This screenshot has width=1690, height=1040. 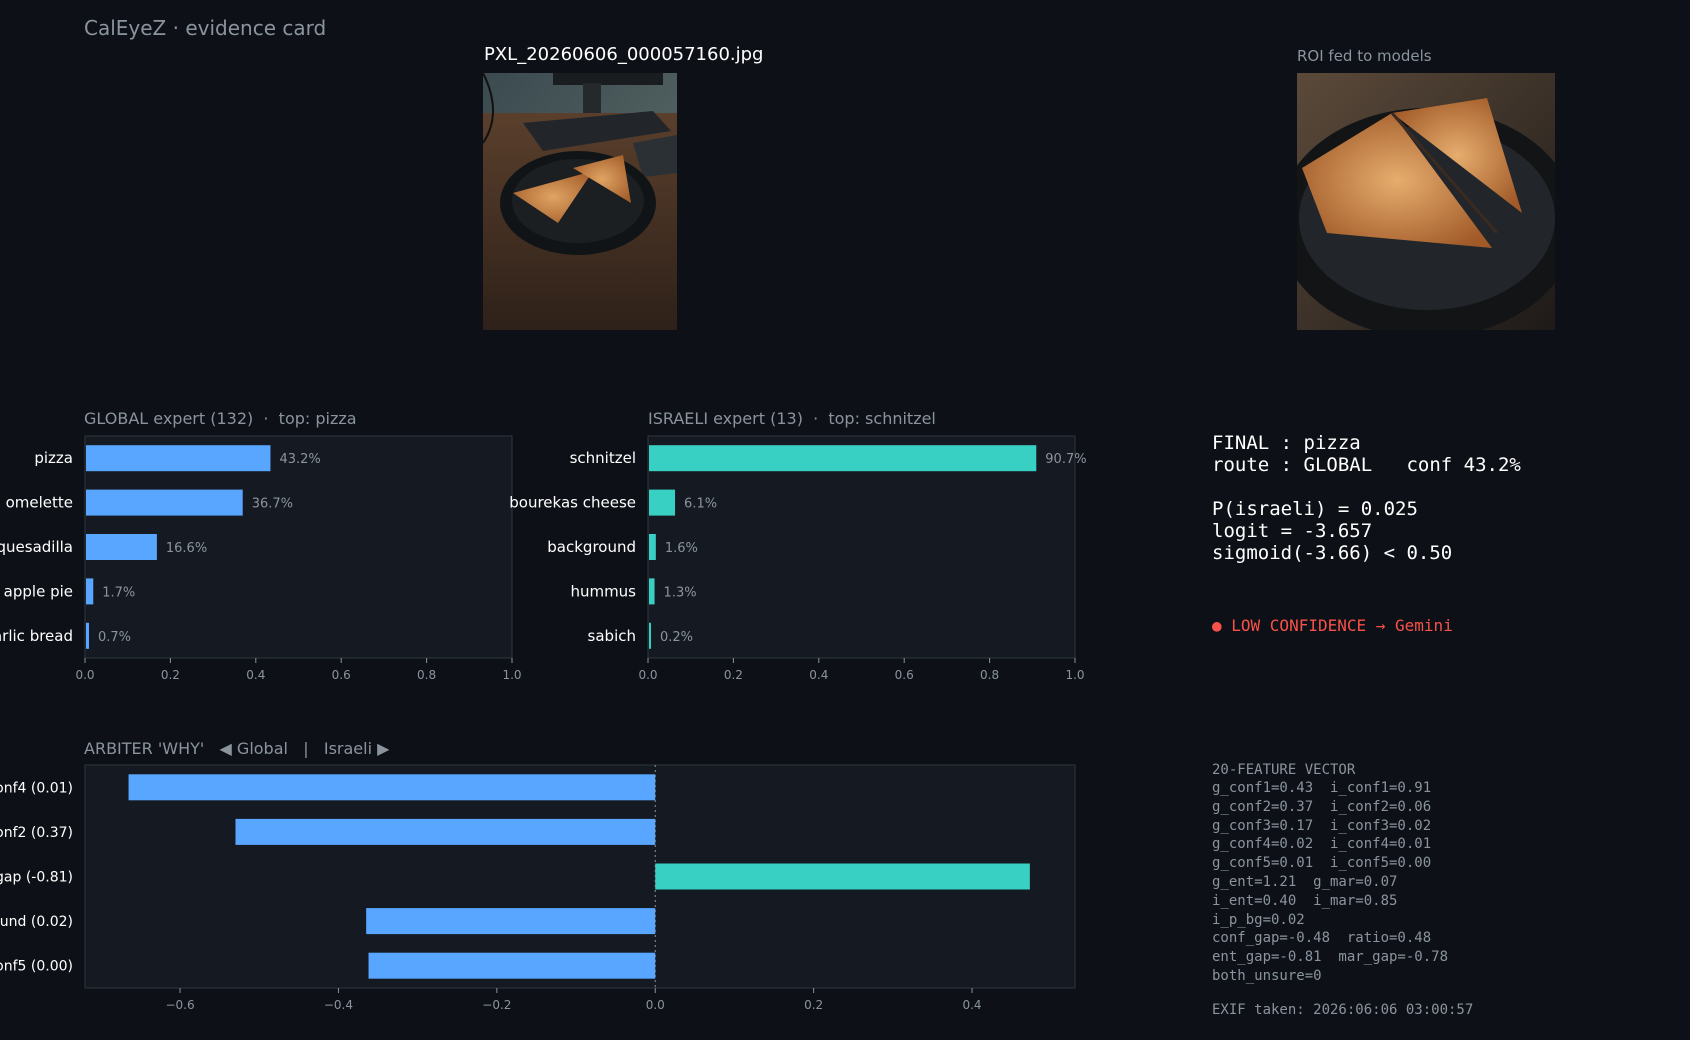 What do you see at coordinates (1322, 825) in the screenshot?
I see `feature-line: g_conf3=0.17 i_conf3=0.02` at bounding box center [1322, 825].